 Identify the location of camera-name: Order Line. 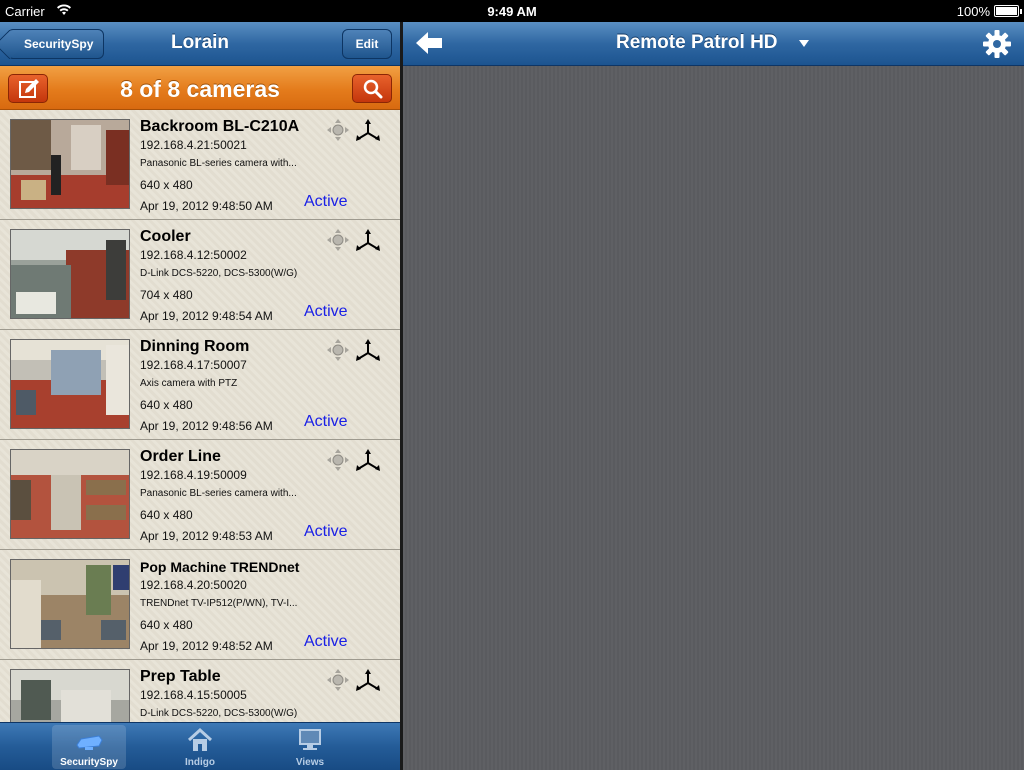
(180, 456).